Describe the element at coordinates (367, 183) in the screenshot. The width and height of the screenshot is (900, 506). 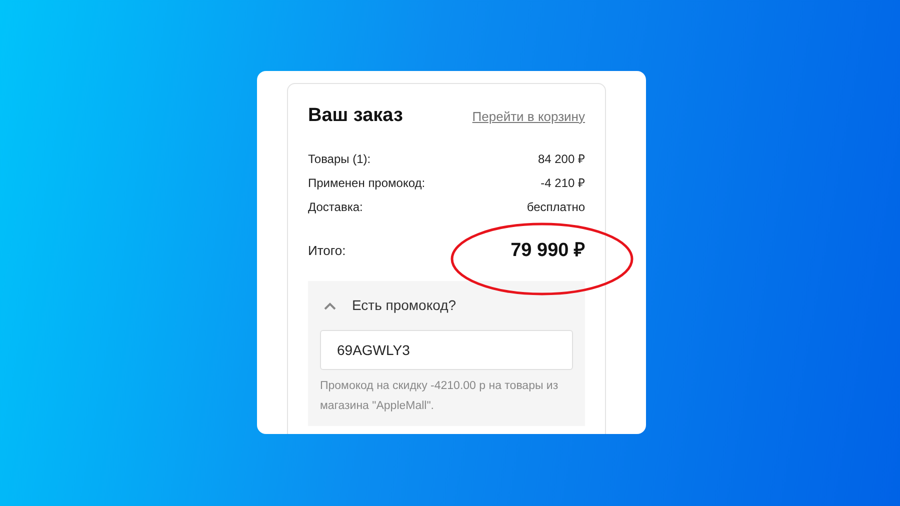
I see `summary-label: Применен промокод:` at that location.